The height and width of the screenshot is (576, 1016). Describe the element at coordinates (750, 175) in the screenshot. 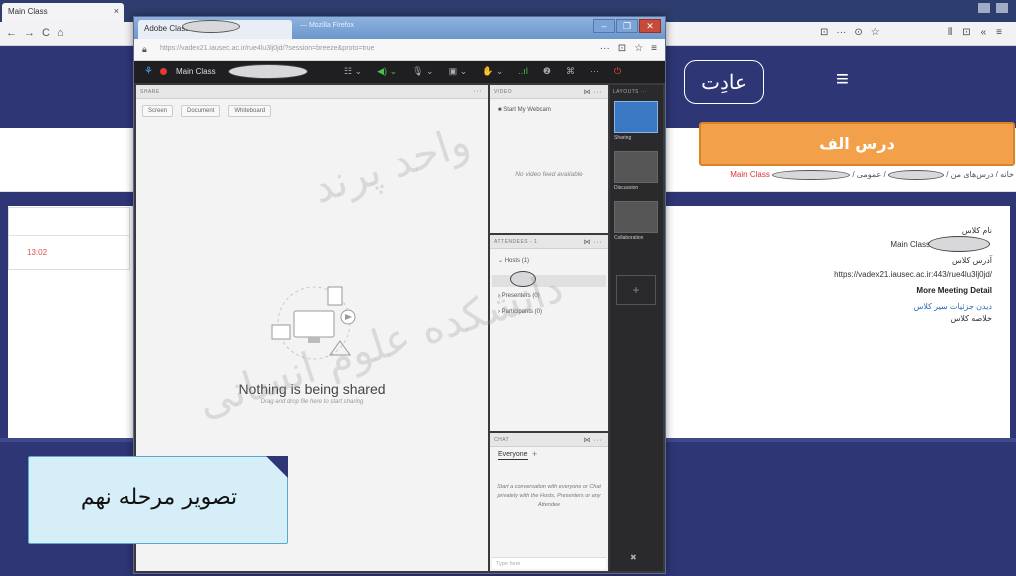

I see `breadcrumb-current: Main Class` at that location.